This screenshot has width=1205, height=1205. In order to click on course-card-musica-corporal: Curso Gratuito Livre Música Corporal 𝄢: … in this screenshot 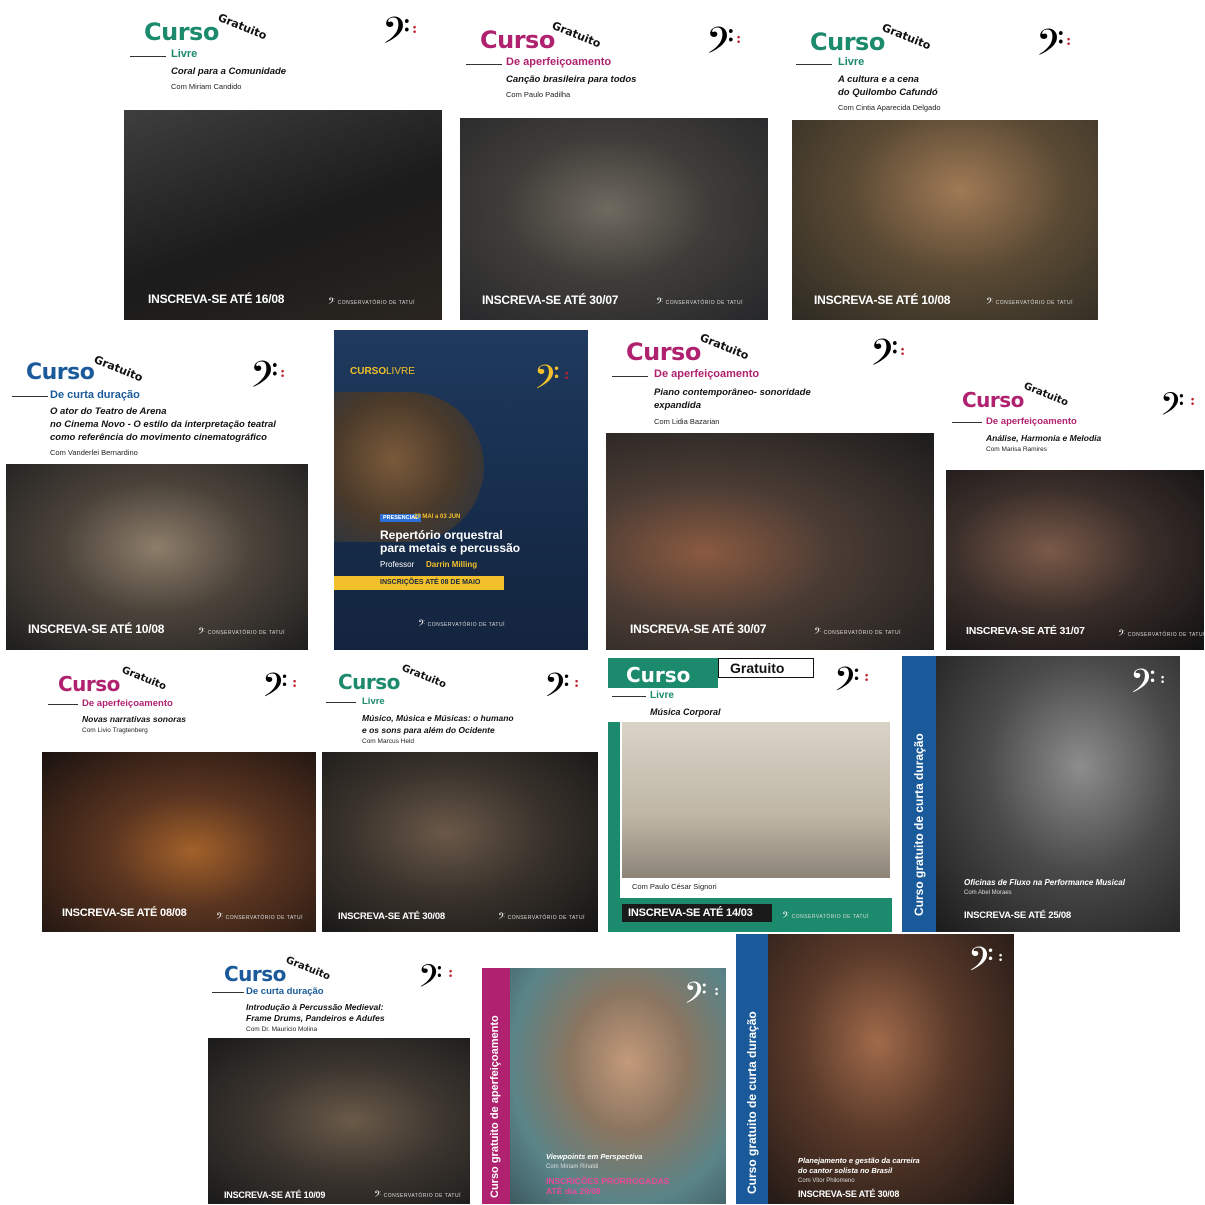, I will do `click(750, 794)`.